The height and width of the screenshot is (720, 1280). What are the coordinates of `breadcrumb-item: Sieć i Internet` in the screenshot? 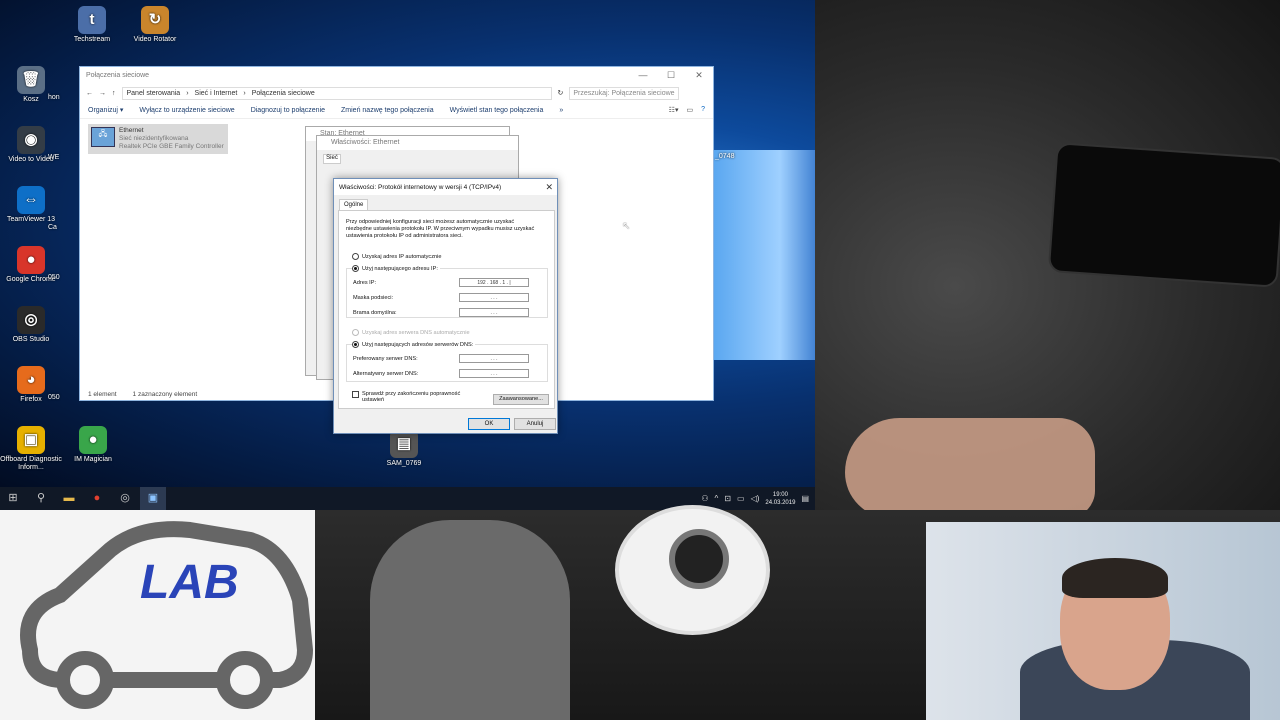 It's located at (216, 93).